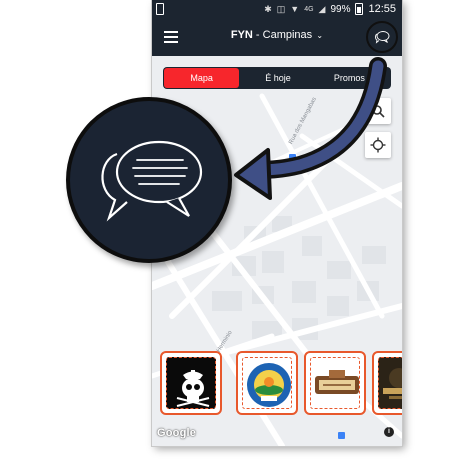  I want to click on skull-logo, so click(193, 388).